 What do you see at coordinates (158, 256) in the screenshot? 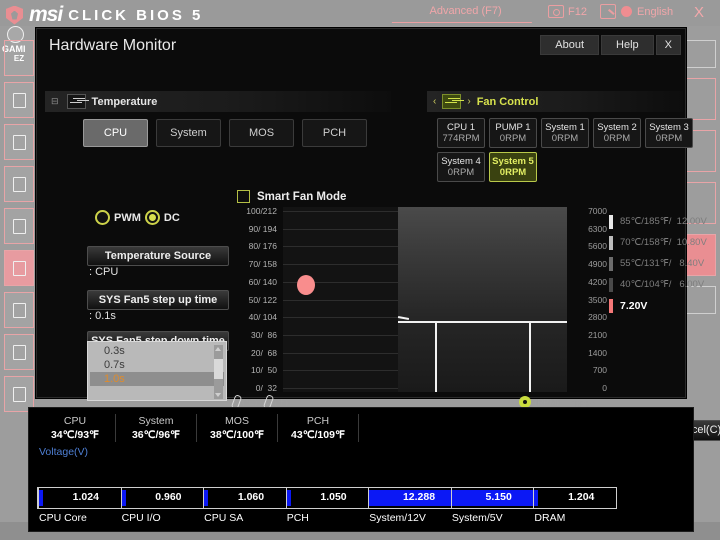
I see `temperature-source-button: Temperature Source` at bounding box center [158, 256].